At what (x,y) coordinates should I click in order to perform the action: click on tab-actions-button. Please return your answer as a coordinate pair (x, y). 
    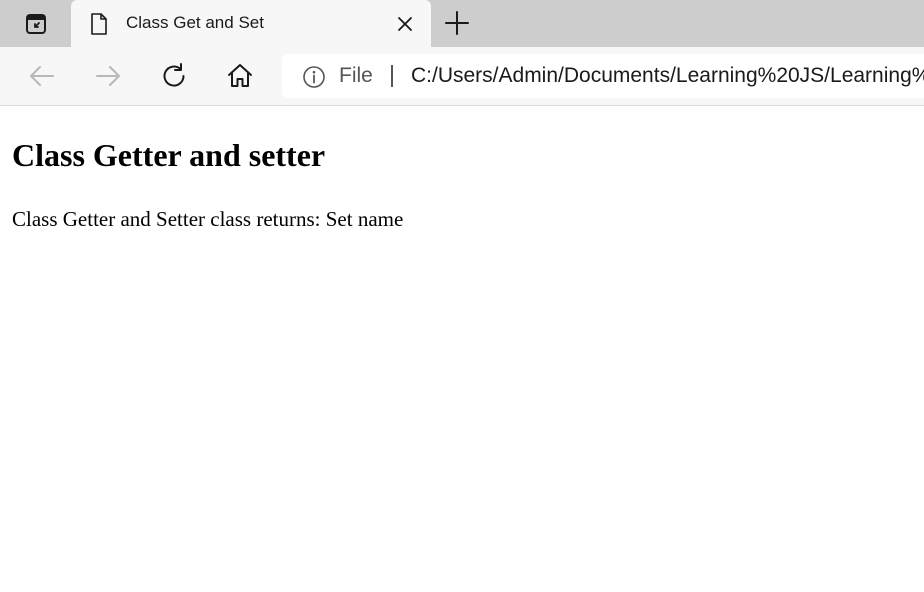
    Looking at the image, I should click on (36, 24).